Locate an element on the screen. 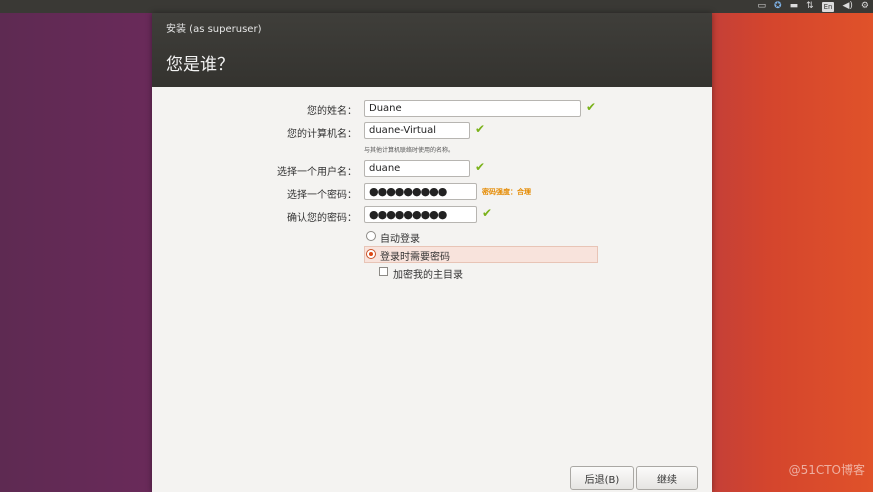  username-field: duane is located at coordinates (417, 168).